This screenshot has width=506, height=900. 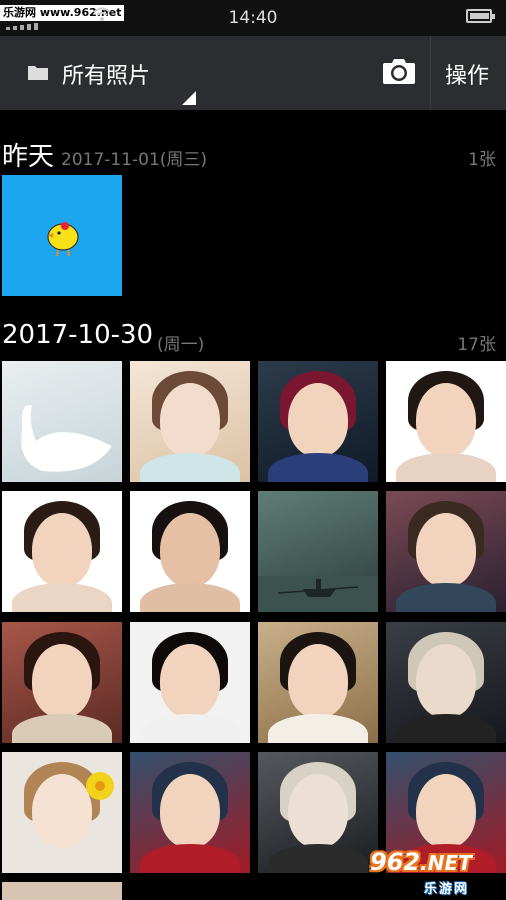 I want to click on status-bar: 乐游网 www.962.net 14:40, so click(x=253, y=18).